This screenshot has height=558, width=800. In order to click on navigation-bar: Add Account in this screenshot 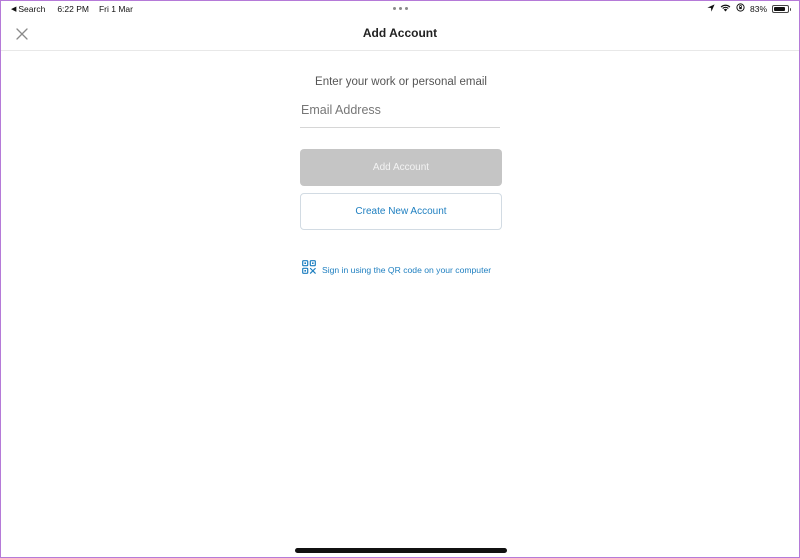, I will do `click(400, 34)`.